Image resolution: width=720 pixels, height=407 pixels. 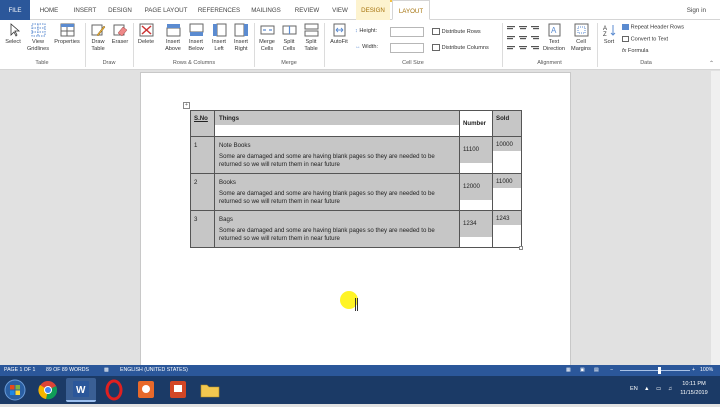 What do you see at coordinates (507, 192) in the screenshot?
I see `table-cell: 11000` at bounding box center [507, 192].